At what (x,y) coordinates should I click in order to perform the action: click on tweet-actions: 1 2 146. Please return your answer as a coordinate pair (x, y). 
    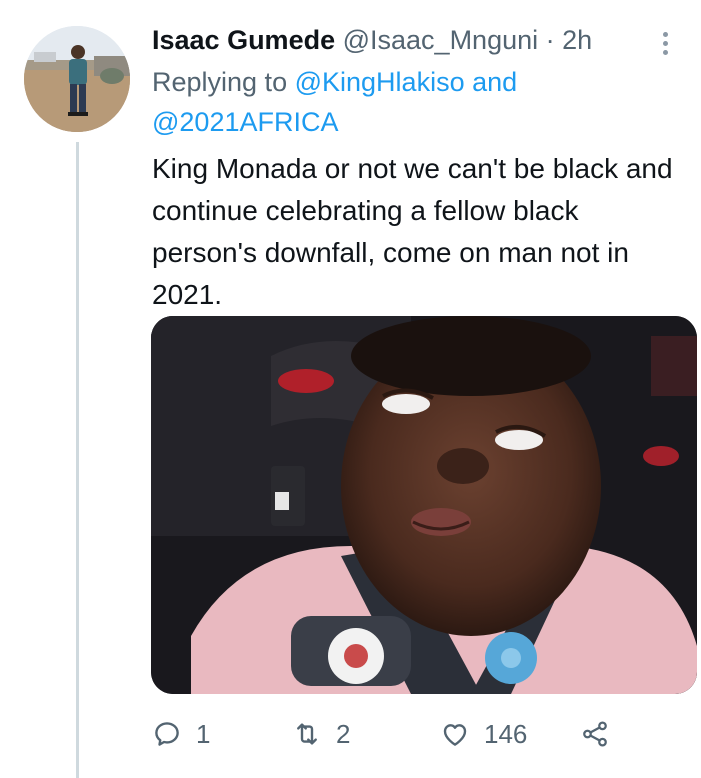
    Looking at the image, I should click on (402, 734).